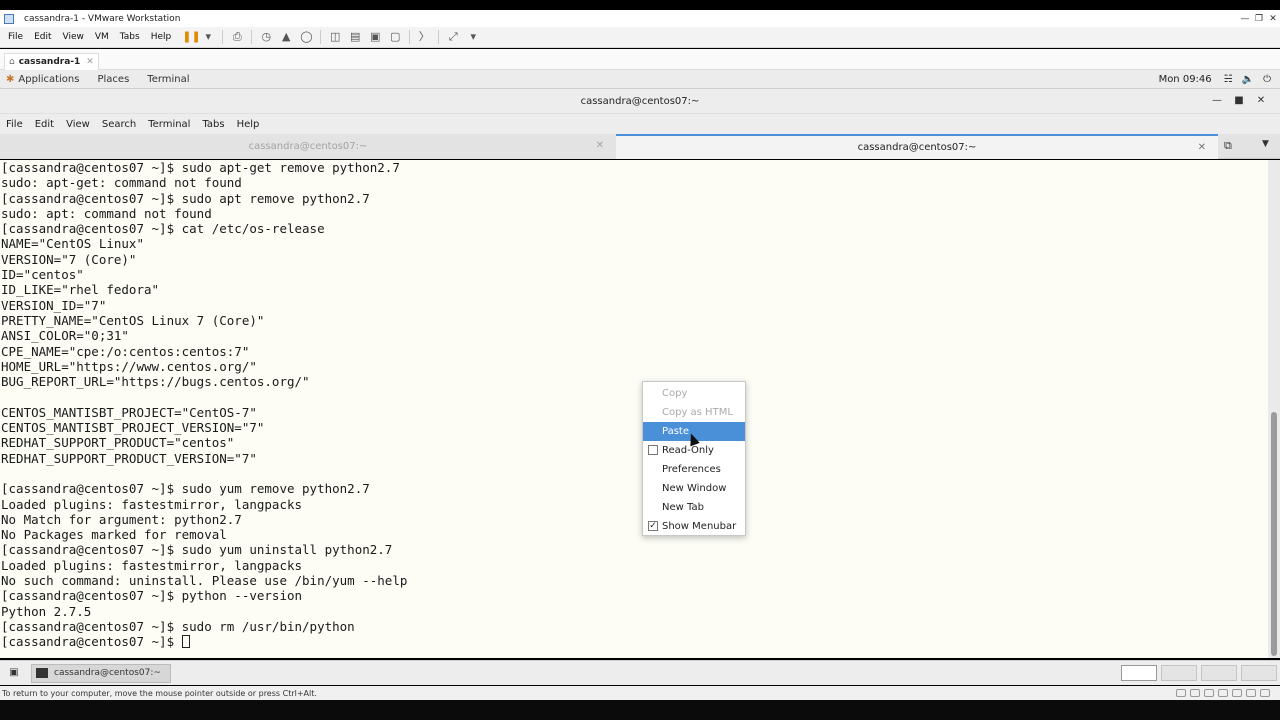 This screenshot has width=1280, height=720. I want to click on revert-snapshot-icon: ▲, so click(286, 37).